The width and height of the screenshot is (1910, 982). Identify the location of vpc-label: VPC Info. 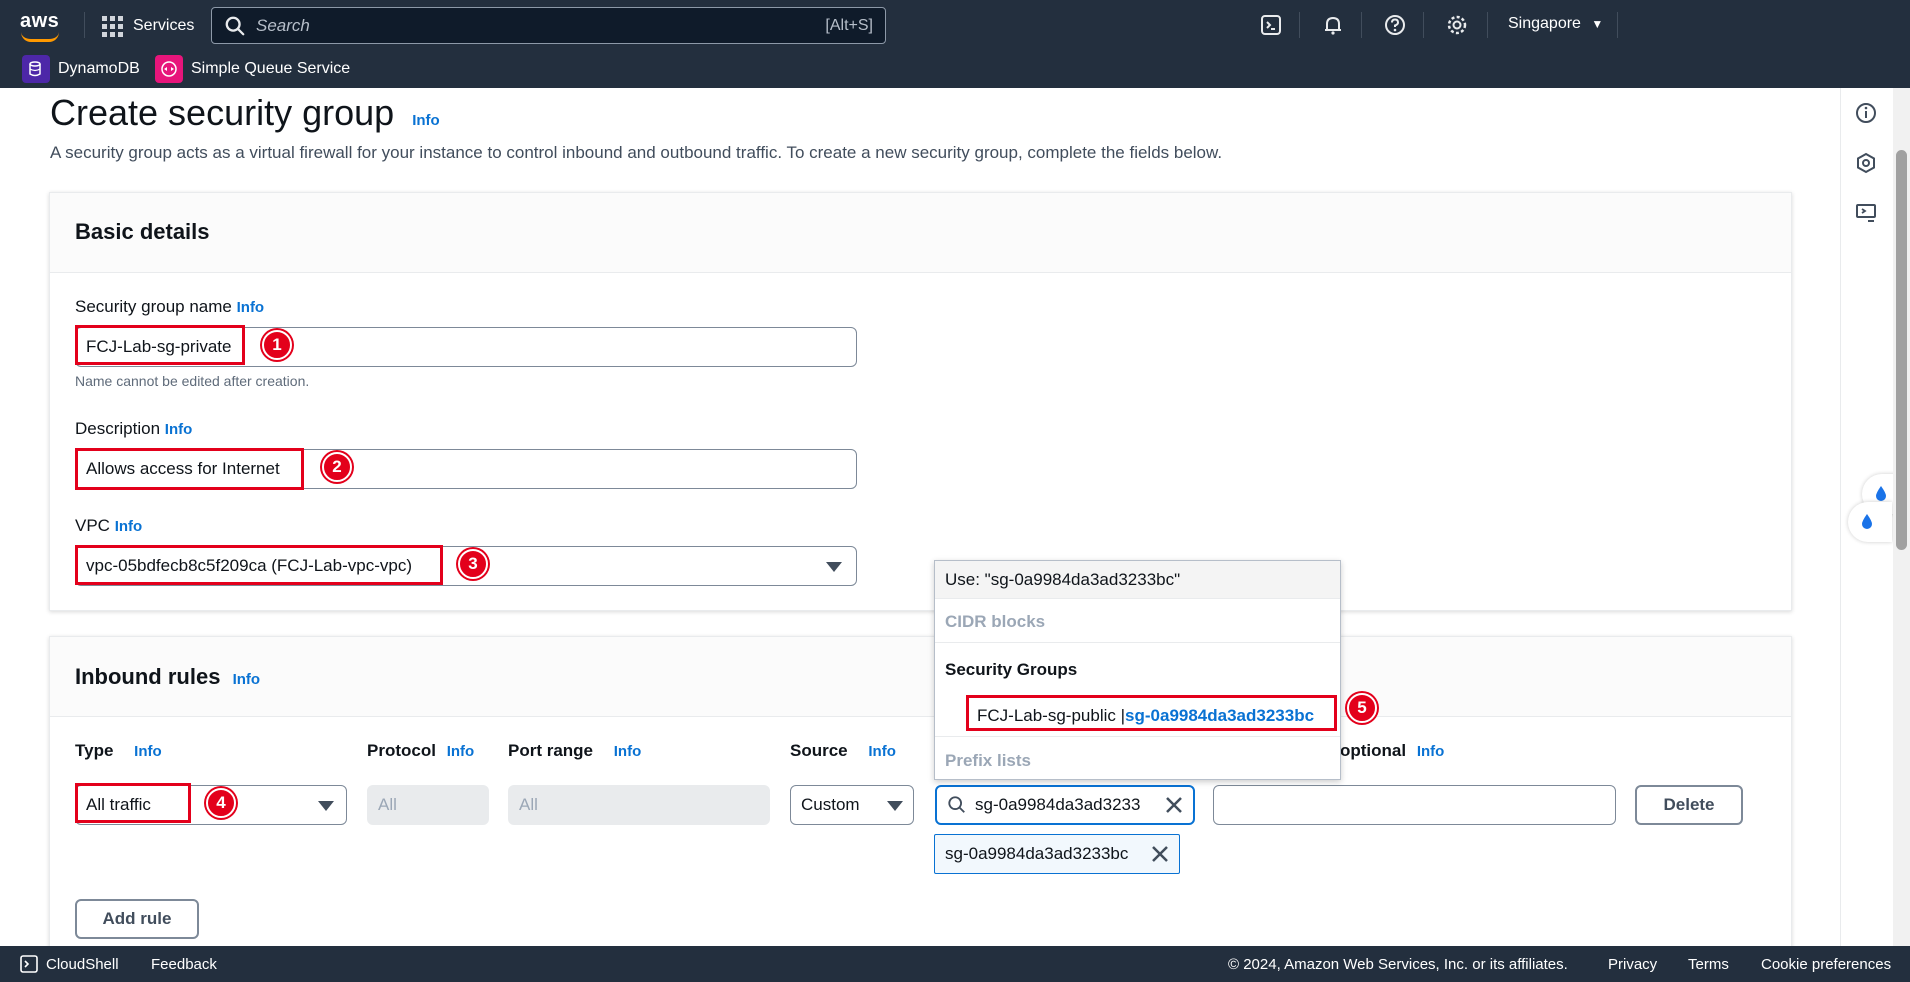
(109, 525).